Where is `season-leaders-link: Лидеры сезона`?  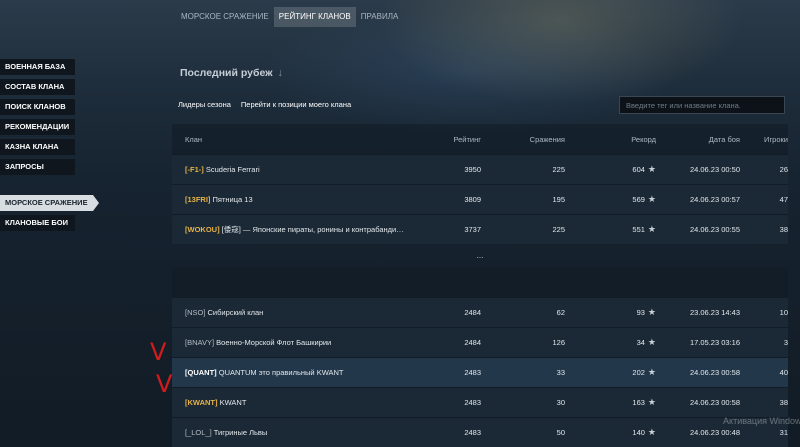
season-leaders-link: Лидеры сезона is located at coordinates (204, 104).